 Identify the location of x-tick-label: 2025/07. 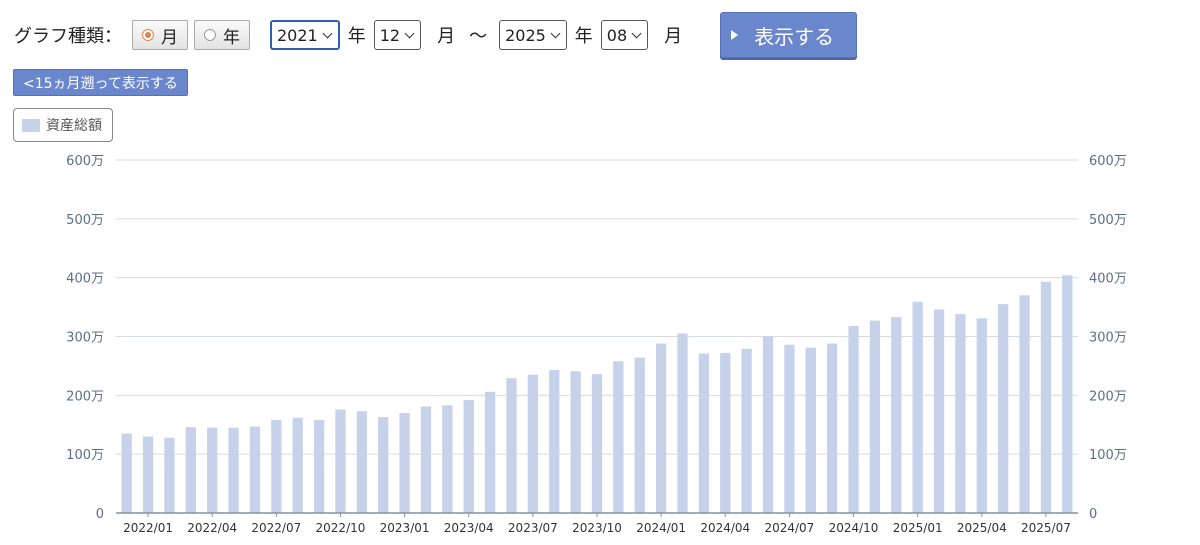
(1046, 528).